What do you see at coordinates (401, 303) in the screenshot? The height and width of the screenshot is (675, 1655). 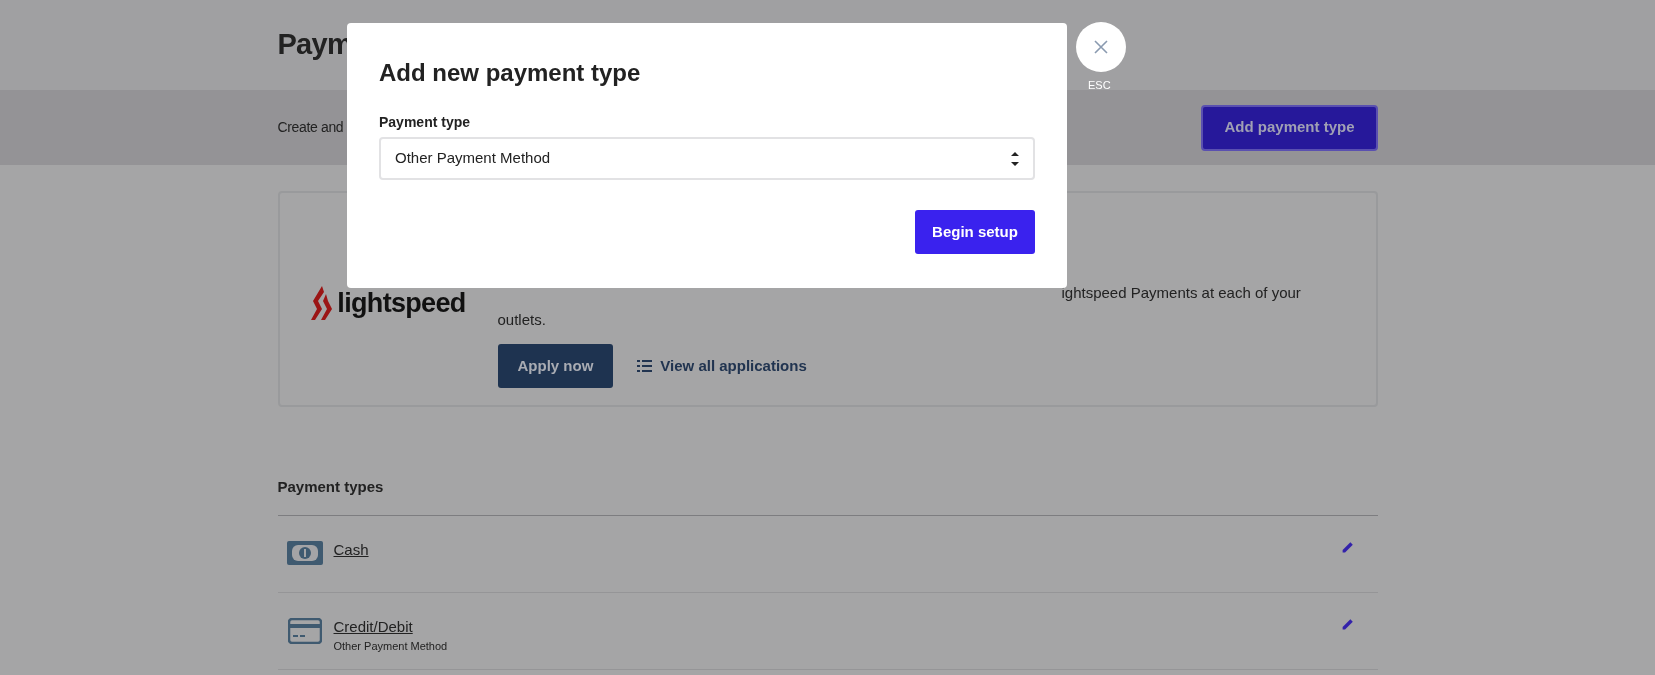 I see `logo-text: lightspeed` at bounding box center [401, 303].